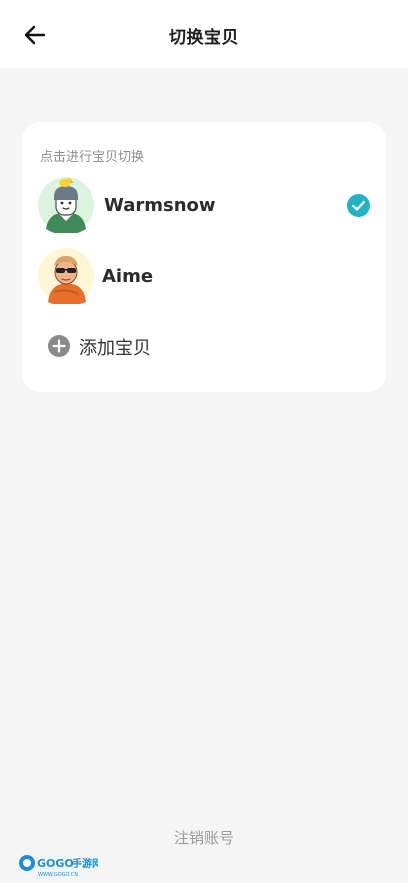 This screenshot has width=408, height=883. I want to click on baby-name: Warmsnow, so click(160, 205).